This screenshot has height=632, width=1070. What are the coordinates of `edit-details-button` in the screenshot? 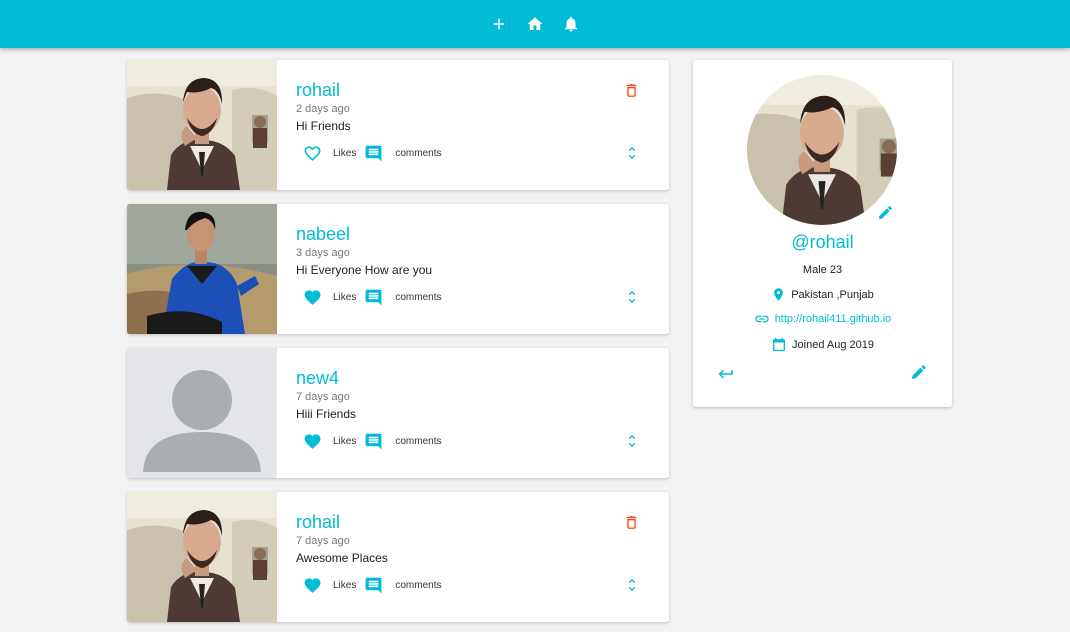 It's located at (919, 372).